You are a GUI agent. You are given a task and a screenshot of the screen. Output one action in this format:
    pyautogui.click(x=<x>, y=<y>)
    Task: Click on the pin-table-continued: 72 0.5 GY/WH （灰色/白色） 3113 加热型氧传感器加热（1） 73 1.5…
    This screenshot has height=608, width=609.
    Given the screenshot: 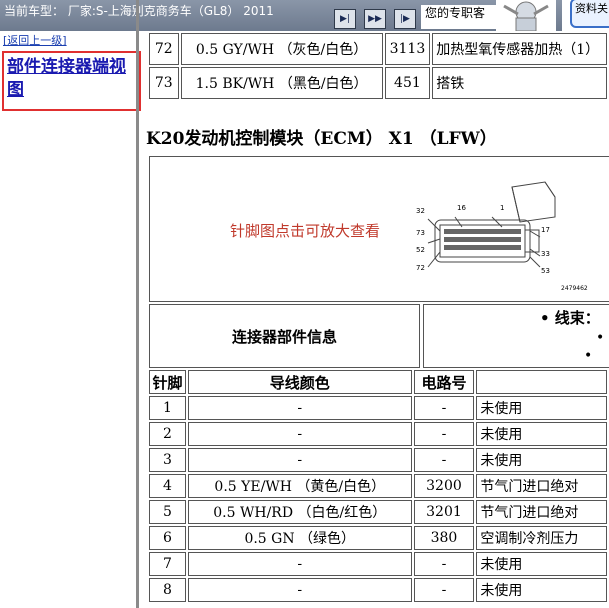 What is the action you would take?
    pyautogui.click(x=378, y=66)
    